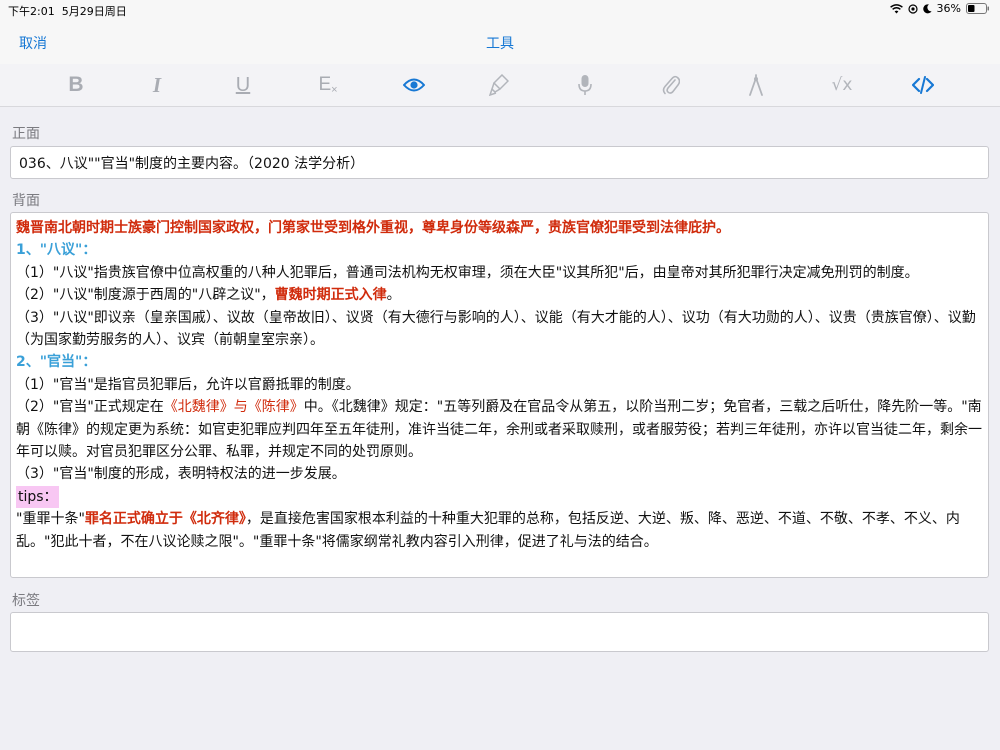 This screenshot has width=1000, height=750. I want to click on highlighter-icon, so click(499, 85).